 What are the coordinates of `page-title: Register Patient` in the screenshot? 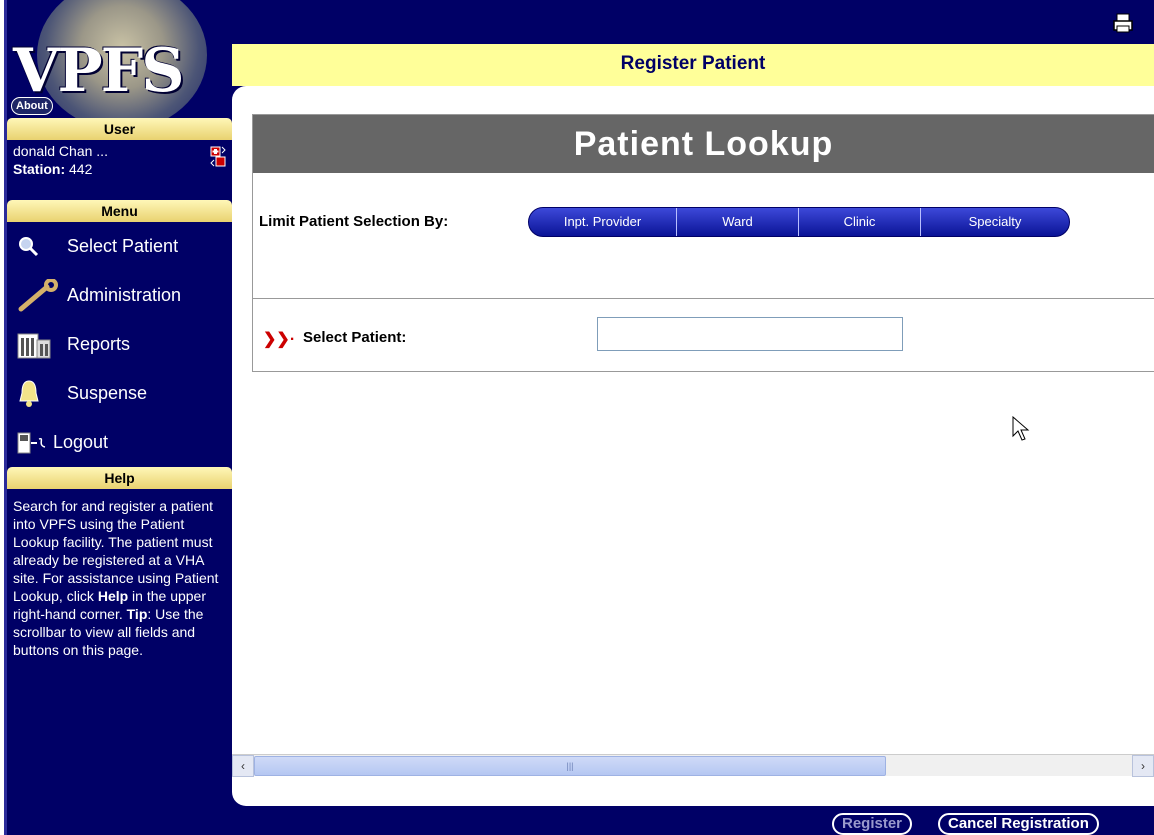 It's located at (693, 65).